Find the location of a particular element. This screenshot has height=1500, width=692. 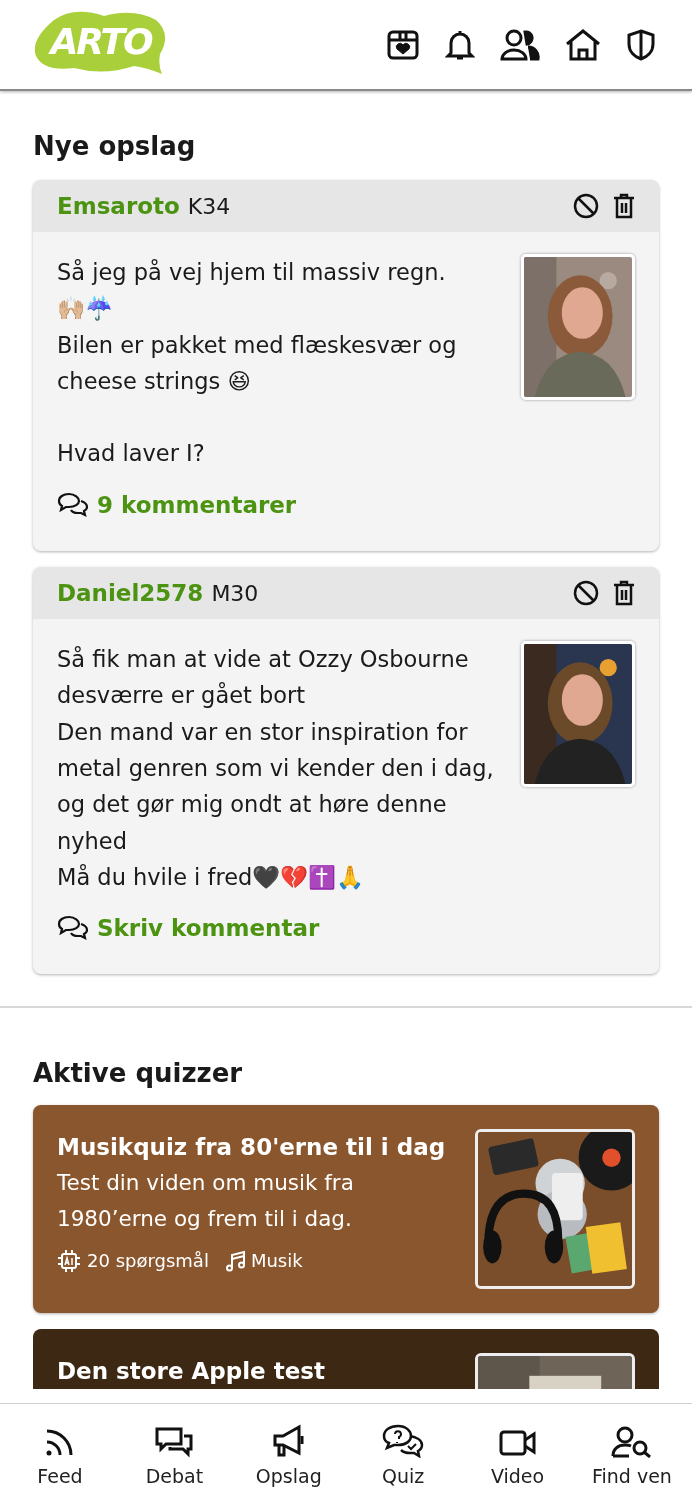

chip-icon is located at coordinates (69, 1260).